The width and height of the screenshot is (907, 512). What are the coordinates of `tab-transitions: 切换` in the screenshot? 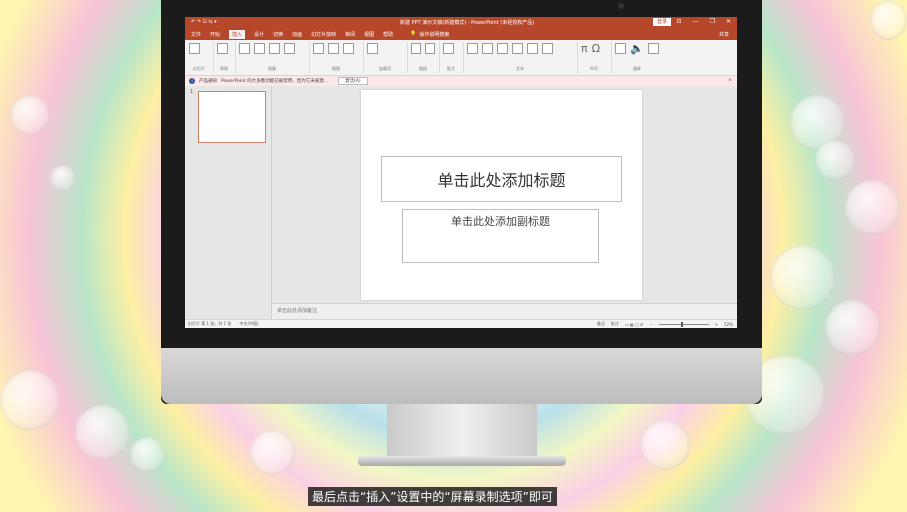 It's located at (278, 34).